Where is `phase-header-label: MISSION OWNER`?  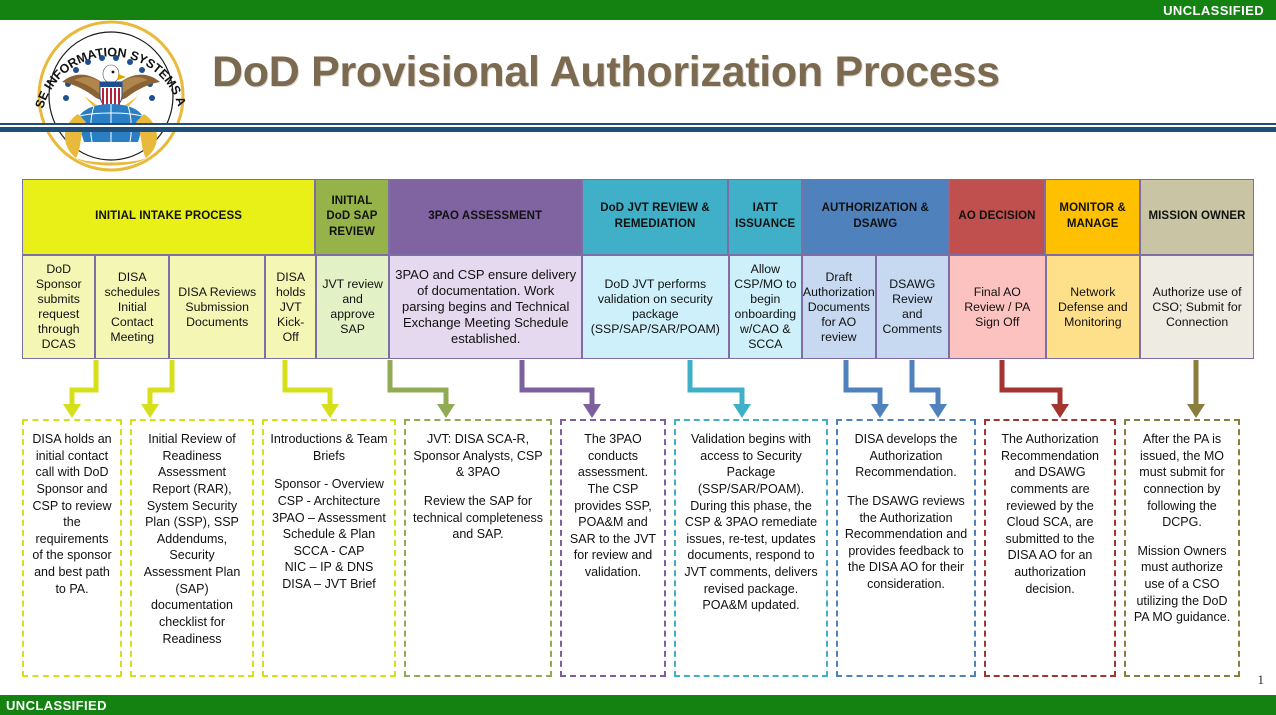
phase-header-label: MISSION OWNER is located at coordinates (1197, 216).